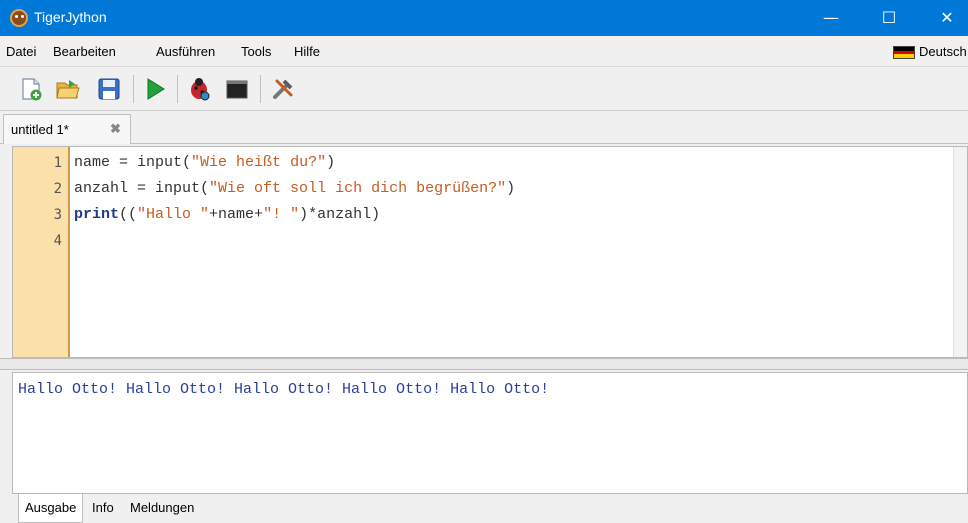 Image resolution: width=968 pixels, height=523 pixels. Describe the element at coordinates (943, 51) in the screenshot. I see `language-selector: Deutsch` at that location.